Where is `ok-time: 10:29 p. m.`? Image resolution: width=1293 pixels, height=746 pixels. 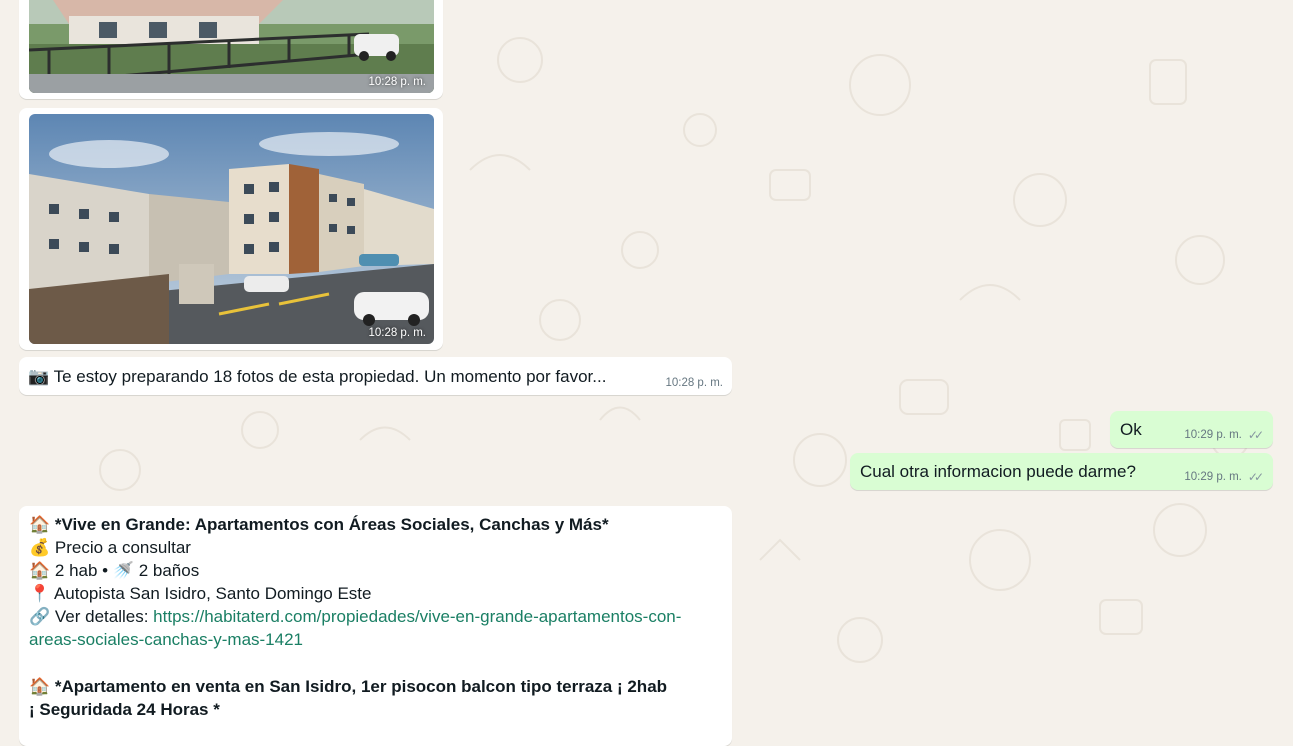
ok-time: 10:29 p. m. is located at coordinates (1213, 435).